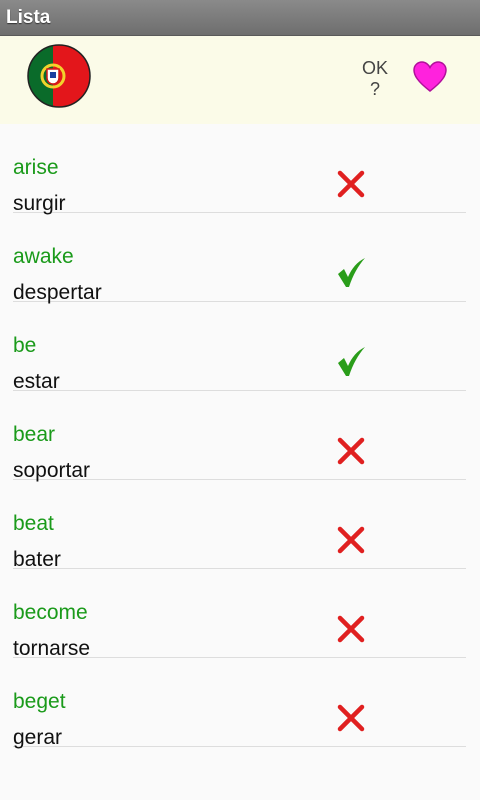 The width and height of the screenshot is (480, 800). Describe the element at coordinates (239, 169) in the screenshot. I see `list-item: arise surgir` at that location.